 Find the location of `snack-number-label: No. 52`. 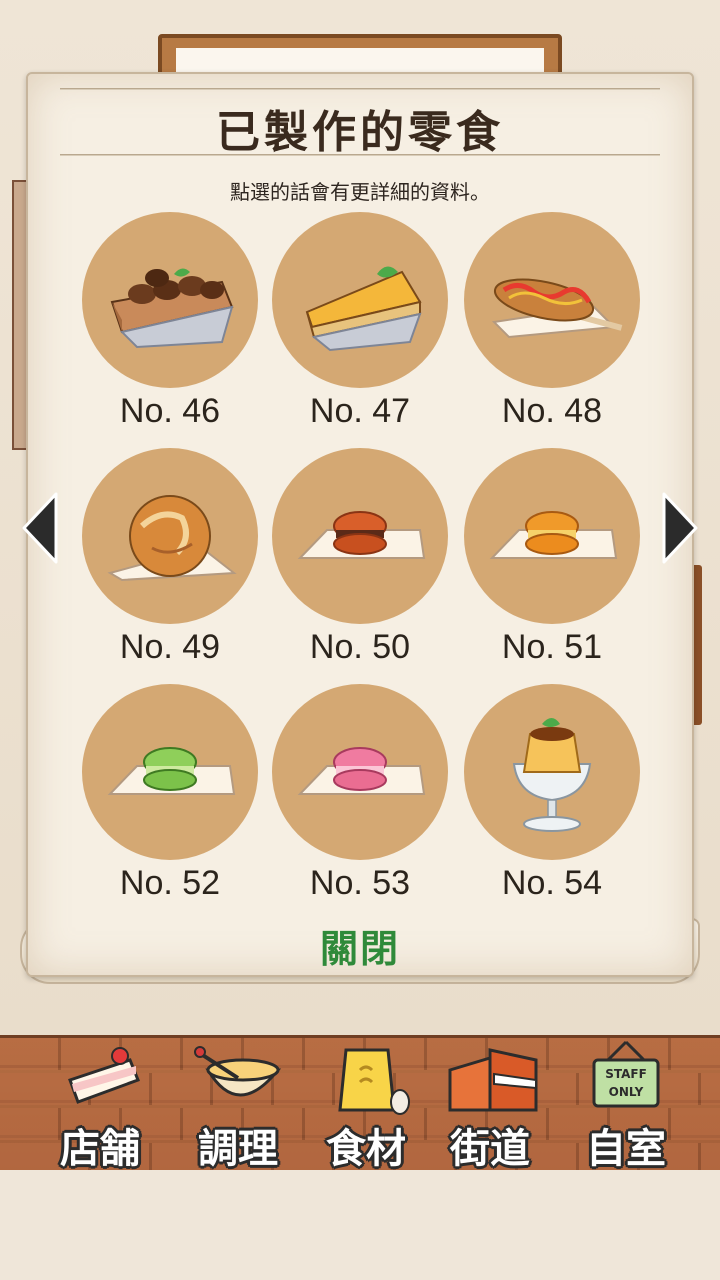

snack-number-label: No. 52 is located at coordinates (170, 883).